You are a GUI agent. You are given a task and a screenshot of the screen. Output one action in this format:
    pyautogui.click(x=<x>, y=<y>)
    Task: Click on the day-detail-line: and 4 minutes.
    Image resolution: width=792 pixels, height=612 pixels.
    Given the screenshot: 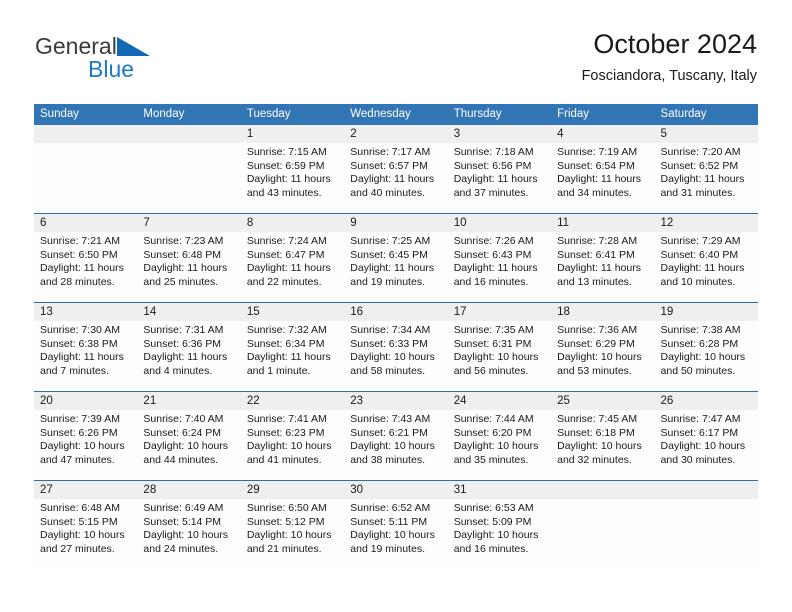 What is the action you would take?
    pyautogui.click(x=178, y=370)
    